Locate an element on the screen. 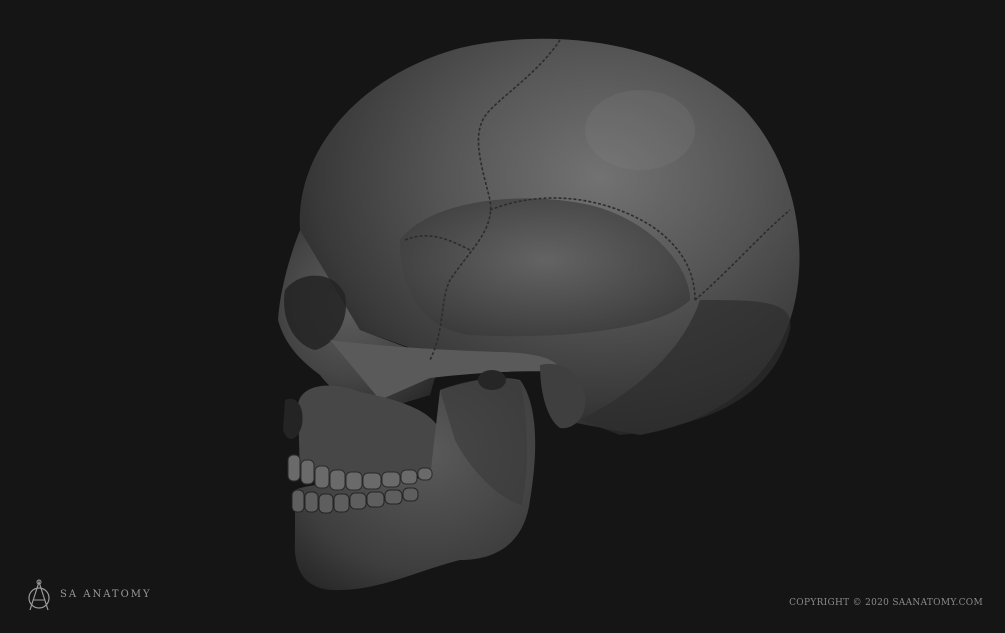  maxilla-shape is located at coordinates (369, 431).